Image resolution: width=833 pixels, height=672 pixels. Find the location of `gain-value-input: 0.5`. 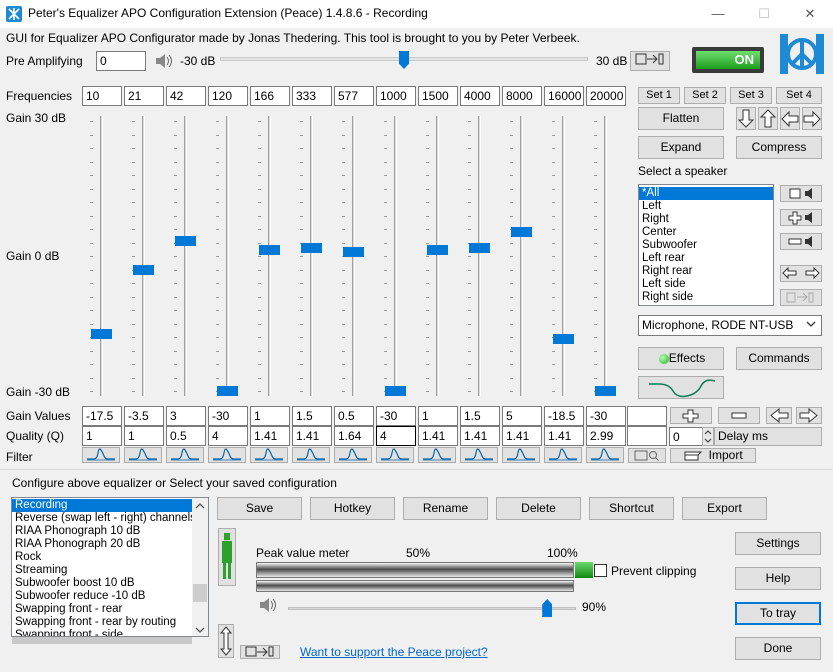

gain-value-input: 0.5 is located at coordinates (354, 416).